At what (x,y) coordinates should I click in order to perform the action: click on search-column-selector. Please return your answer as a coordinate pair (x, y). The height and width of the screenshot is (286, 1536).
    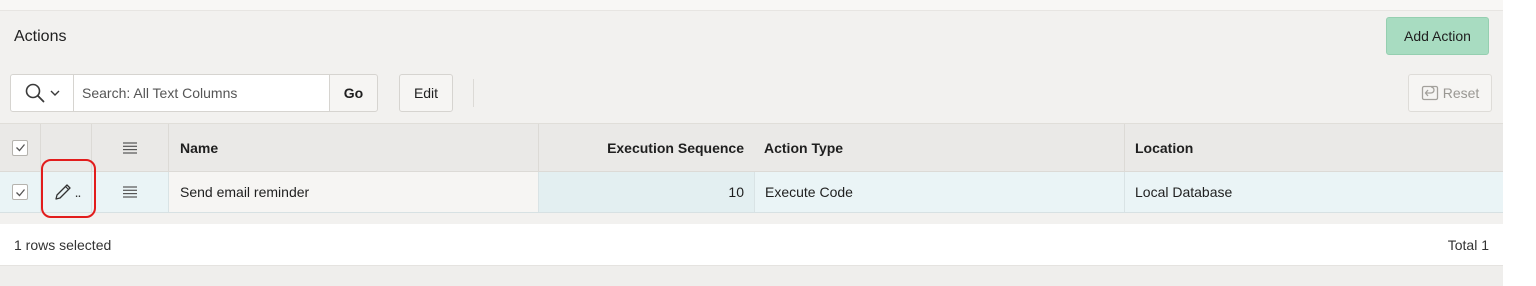
    Looking at the image, I should click on (42, 93).